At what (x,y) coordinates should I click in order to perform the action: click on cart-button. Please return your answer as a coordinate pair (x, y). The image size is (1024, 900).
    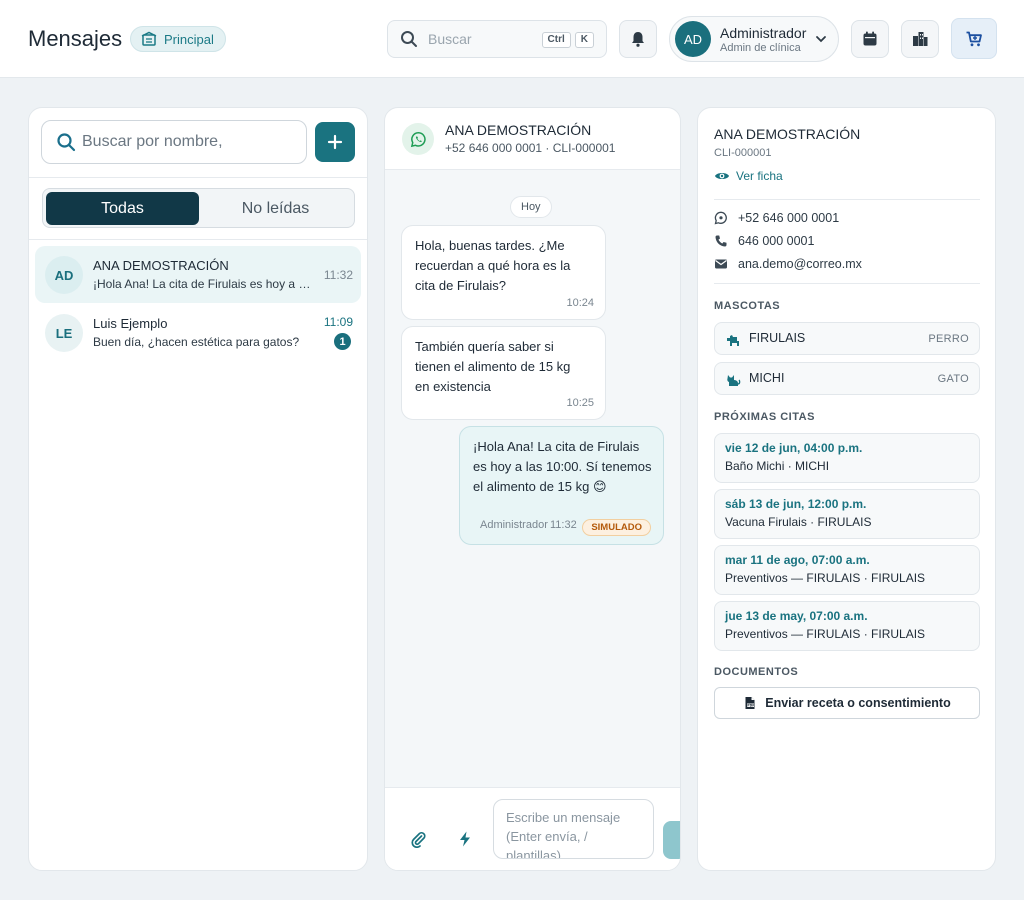
    Looking at the image, I should click on (974, 38).